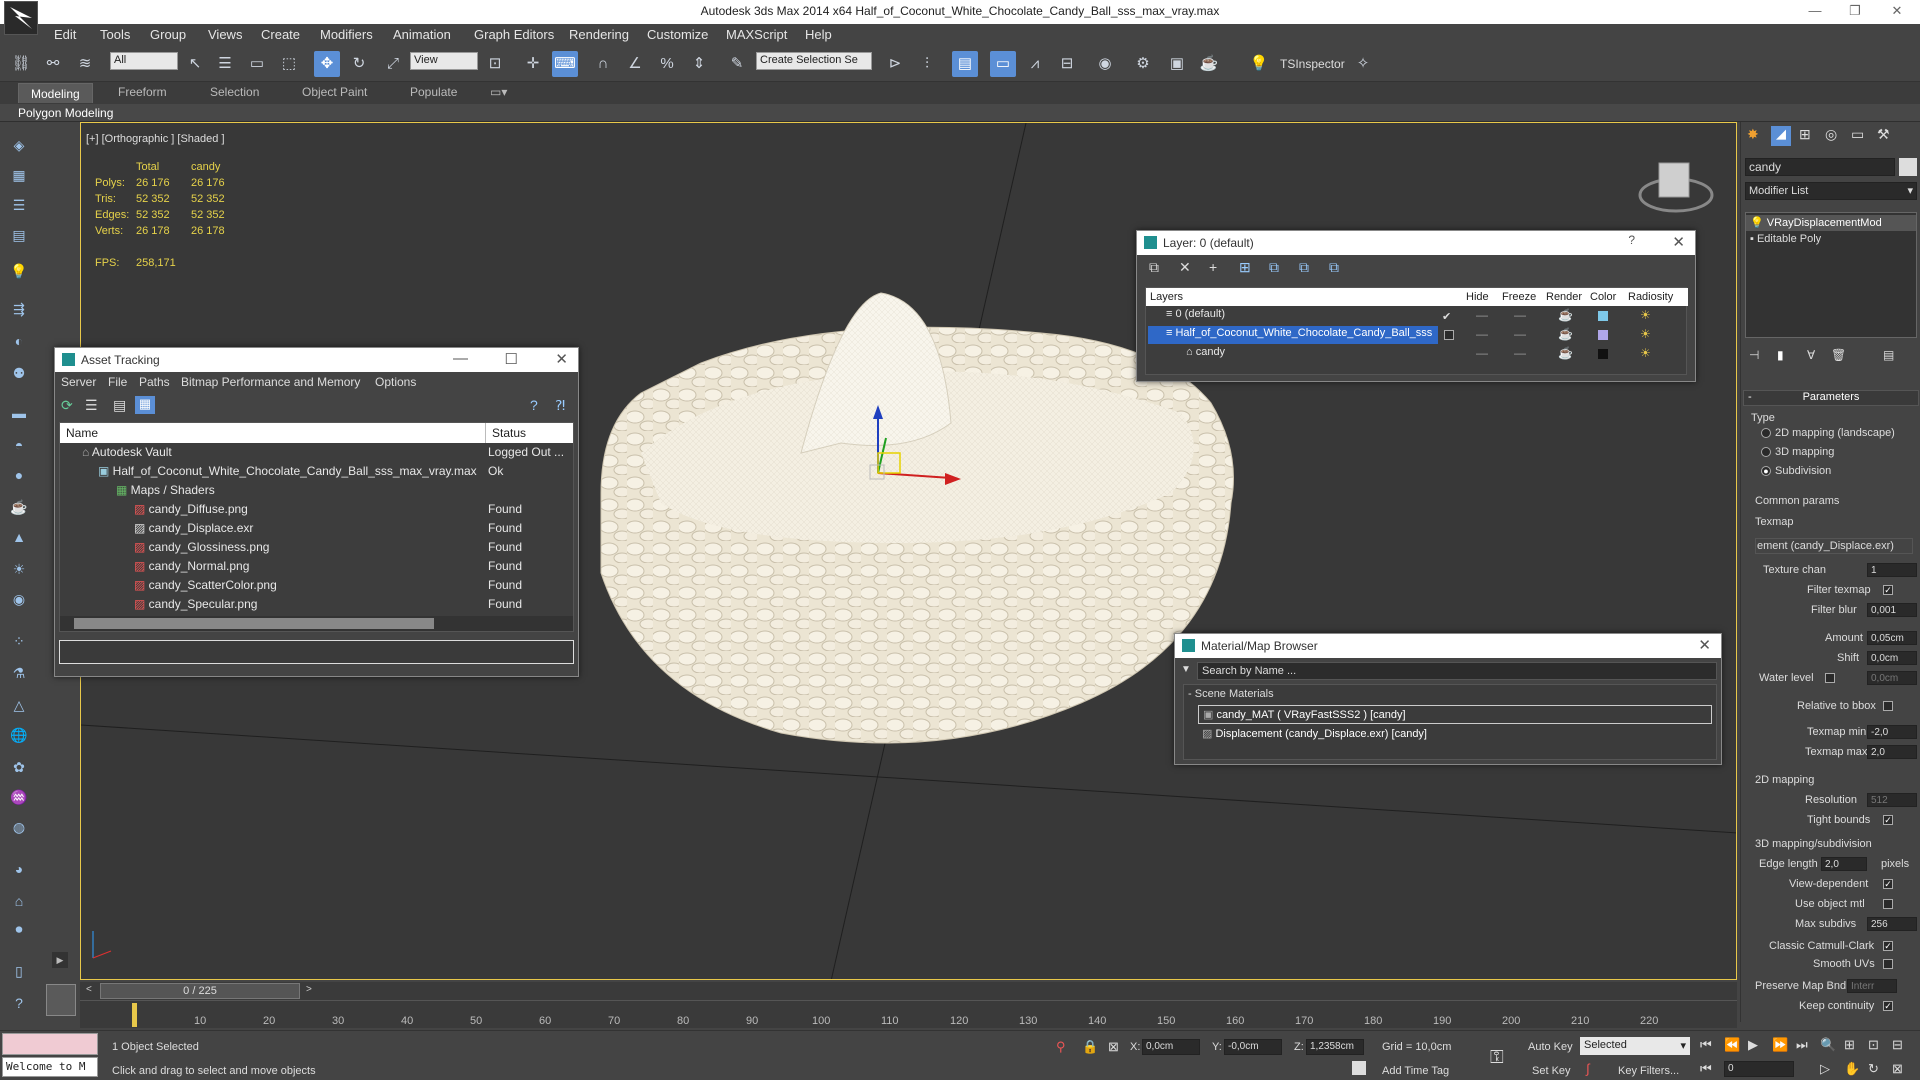 This screenshot has width=1920, height=1080. Describe the element at coordinates (193, 530) in the screenshot. I see `list-item: ▨ candy_Displace.exr` at that location.